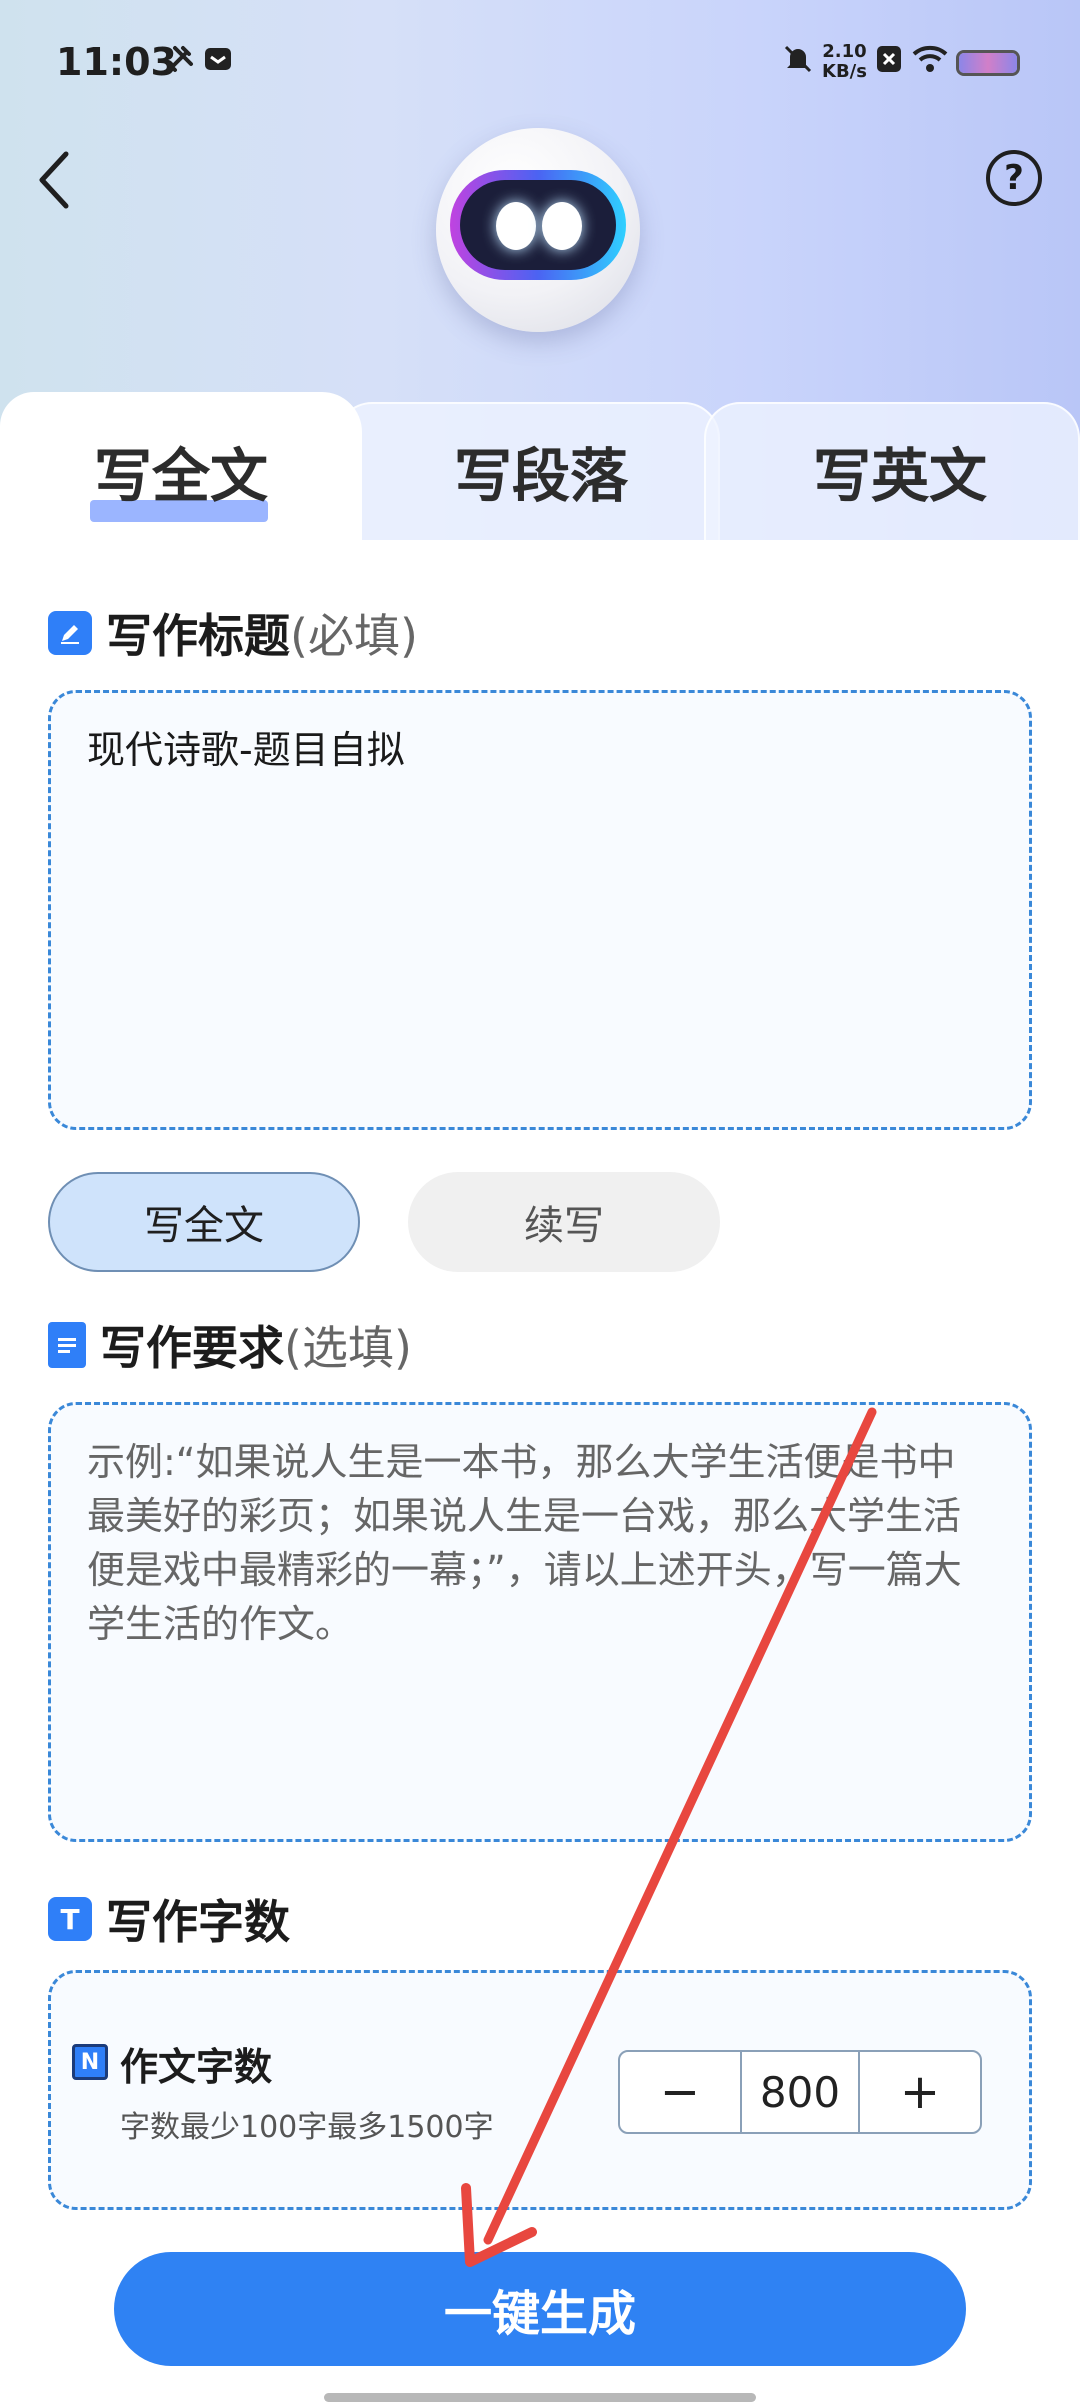 This screenshot has width=1080, height=2408. I want to click on text-t-icon: T, so click(70, 1919).